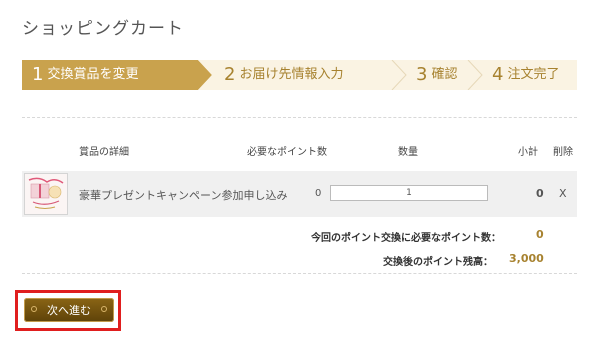 The width and height of the screenshot is (600, 360). What do you see at coordinates (46, 194) in the screenshot?
I see `product-thumbnail` at bounding box center [46, 194].